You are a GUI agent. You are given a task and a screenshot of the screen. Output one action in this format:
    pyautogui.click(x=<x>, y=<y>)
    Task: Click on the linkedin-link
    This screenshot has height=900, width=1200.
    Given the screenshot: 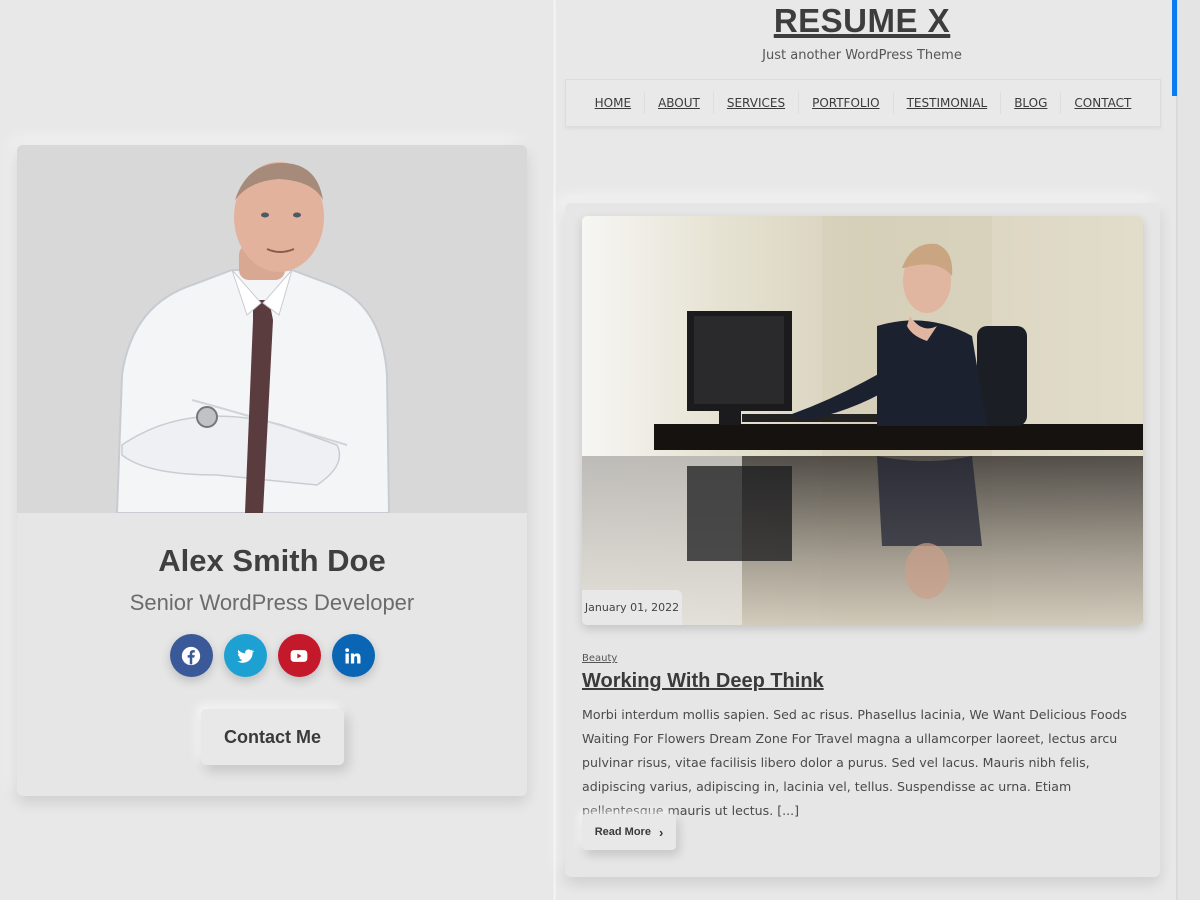 What is the action you would take?
    pyautogui.click(x=353, y=655)
    